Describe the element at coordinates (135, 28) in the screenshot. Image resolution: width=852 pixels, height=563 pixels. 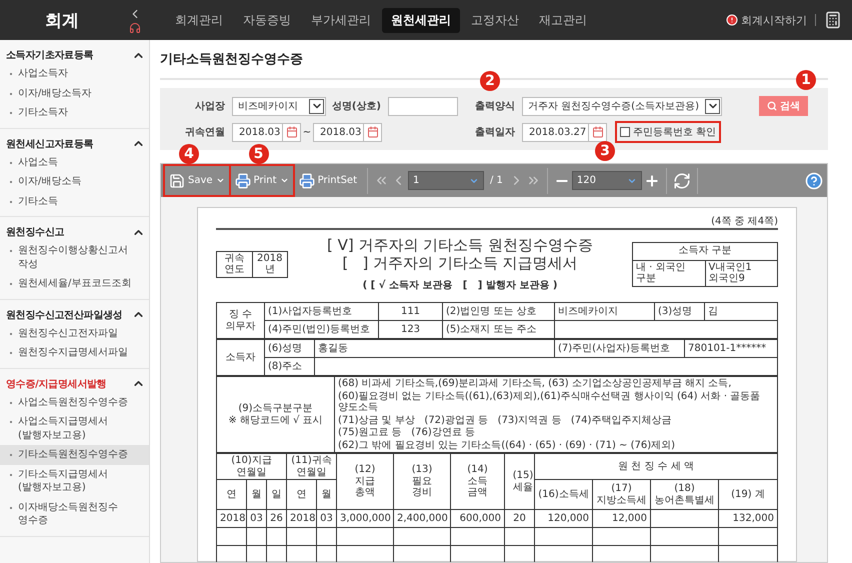
I see `headset-icon` at that location.